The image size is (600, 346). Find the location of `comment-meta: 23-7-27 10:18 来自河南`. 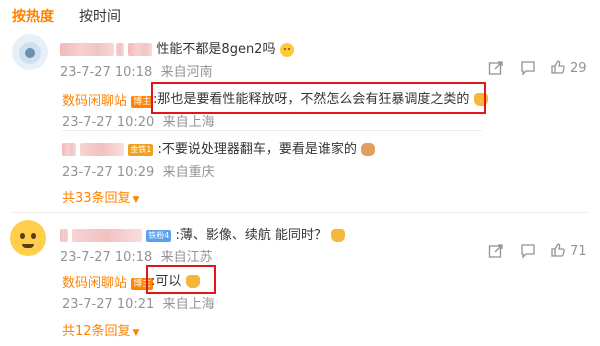

comment-meta: 23-7-27 10:18 来自河南 is located at coordinates (136, 72).